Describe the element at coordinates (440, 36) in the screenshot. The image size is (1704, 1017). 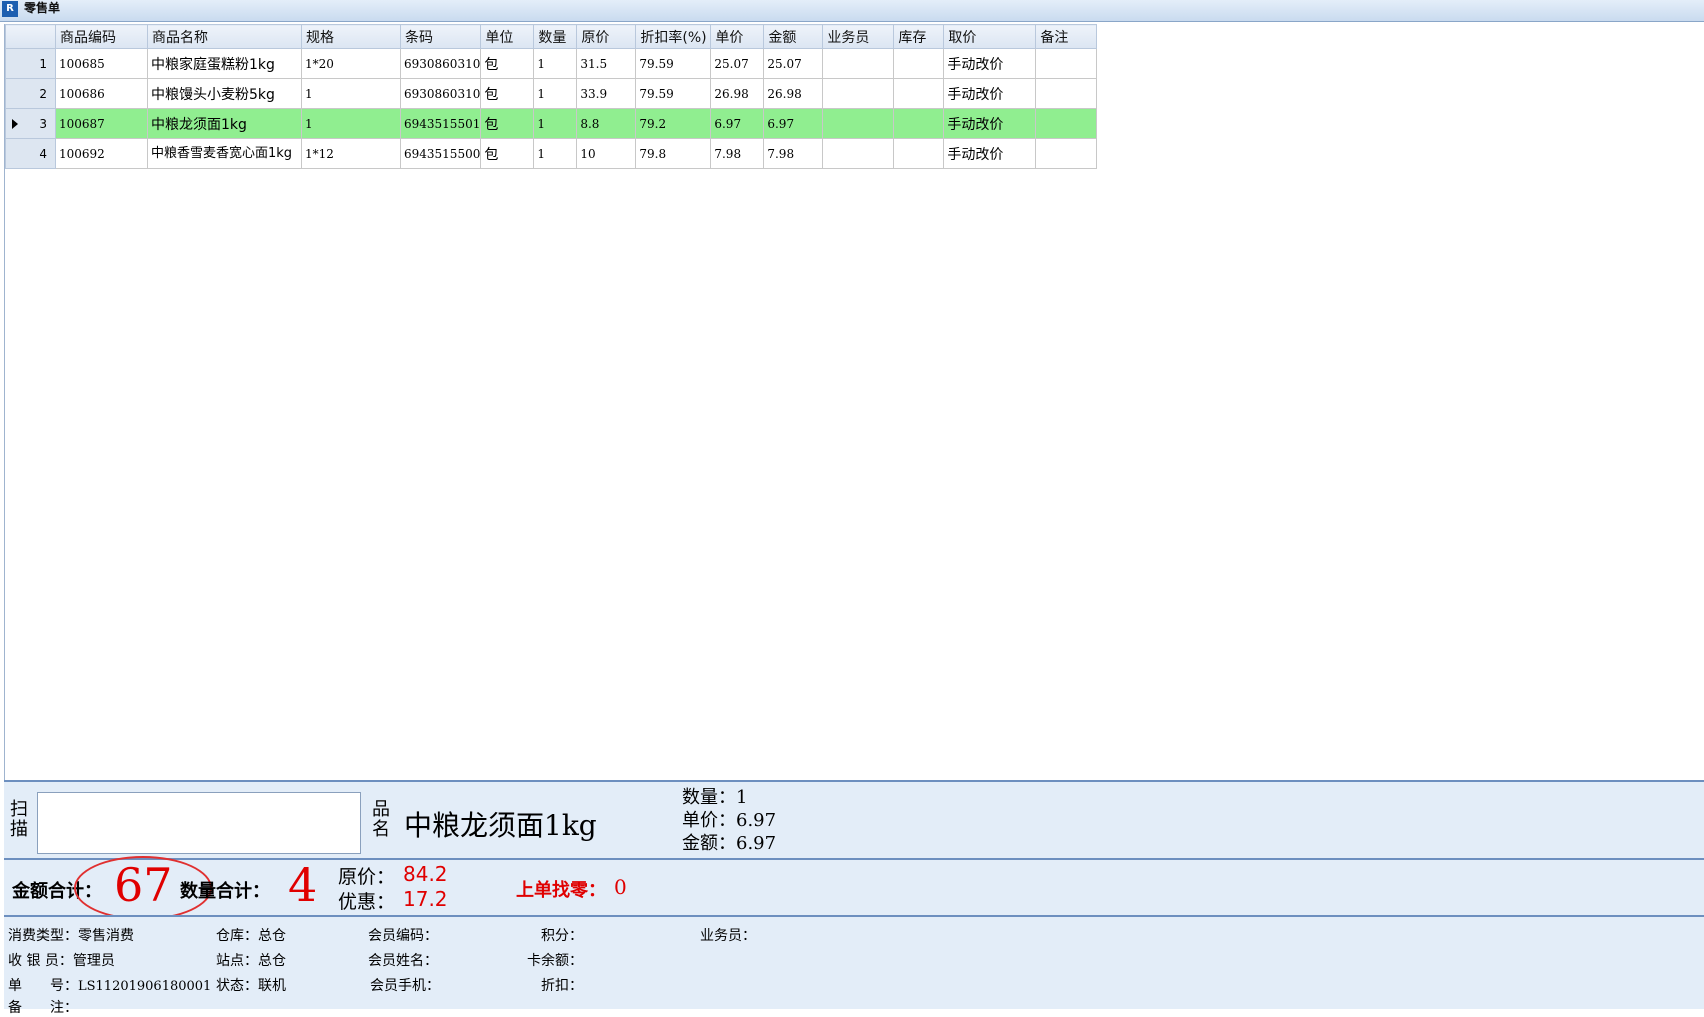
I see `column-header-barcode: 条码` at that location.